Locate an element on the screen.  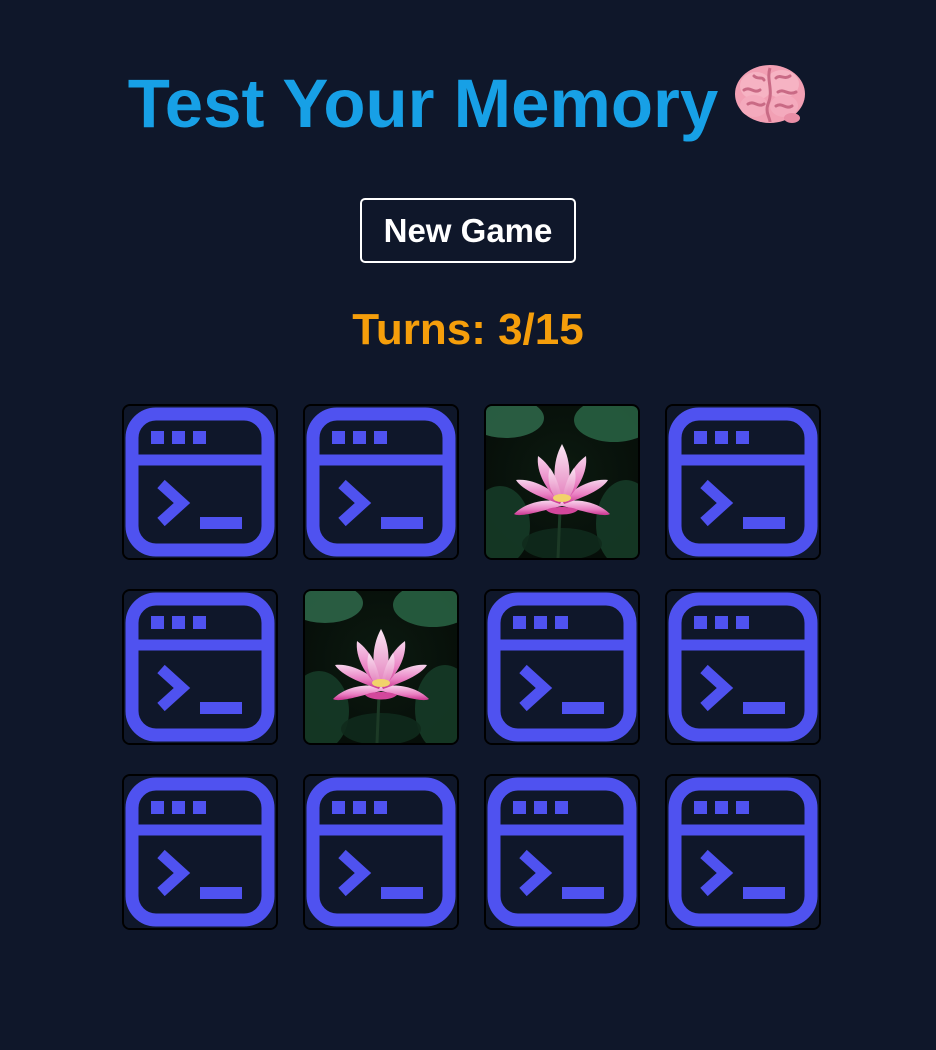
page-title-text: Test Your Memory is located at coordinates (423, 103).